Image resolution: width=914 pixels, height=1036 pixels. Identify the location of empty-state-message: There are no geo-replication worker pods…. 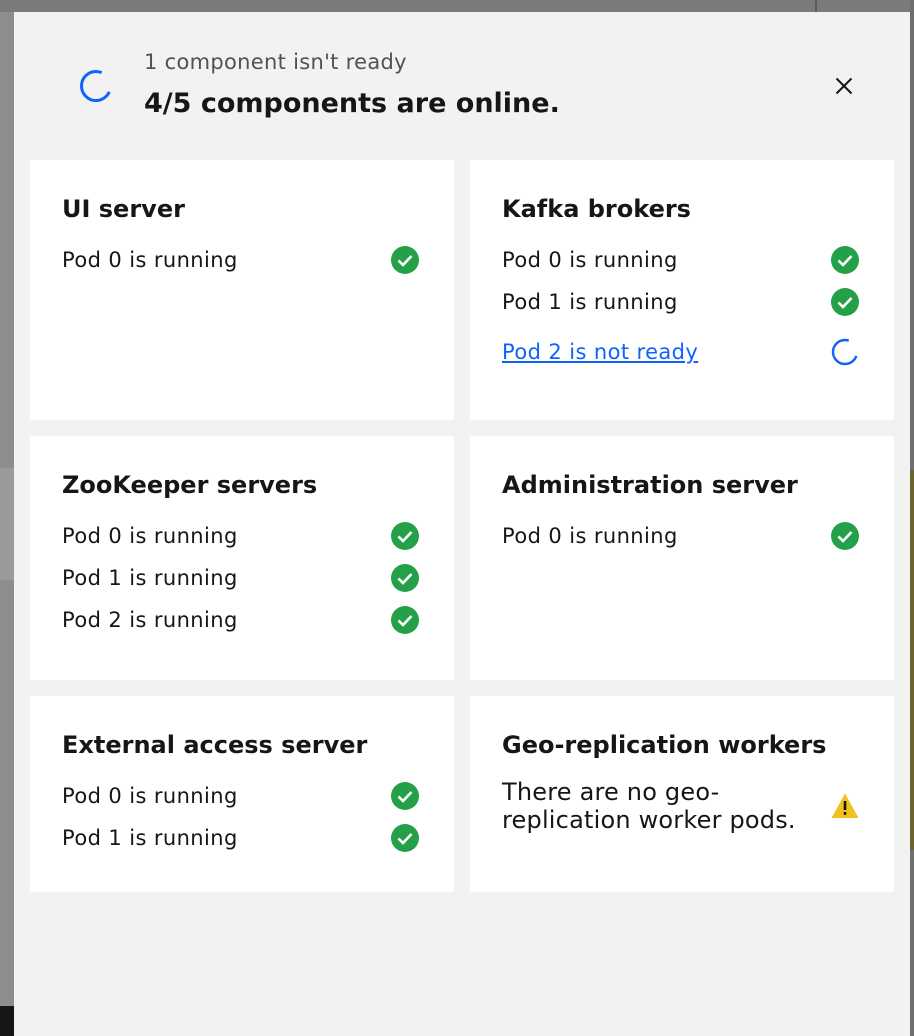
(649, 806).